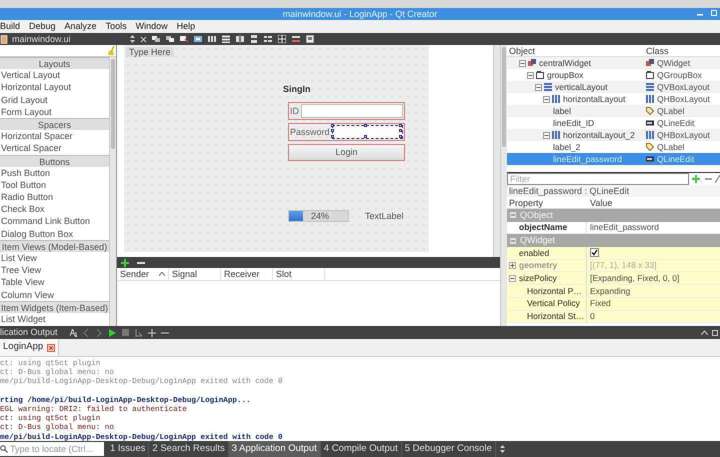  Describe the element at coordinates (54, 306) in the screenshot. I see `category-header: Item Widgets (Item-Based)` at that location.